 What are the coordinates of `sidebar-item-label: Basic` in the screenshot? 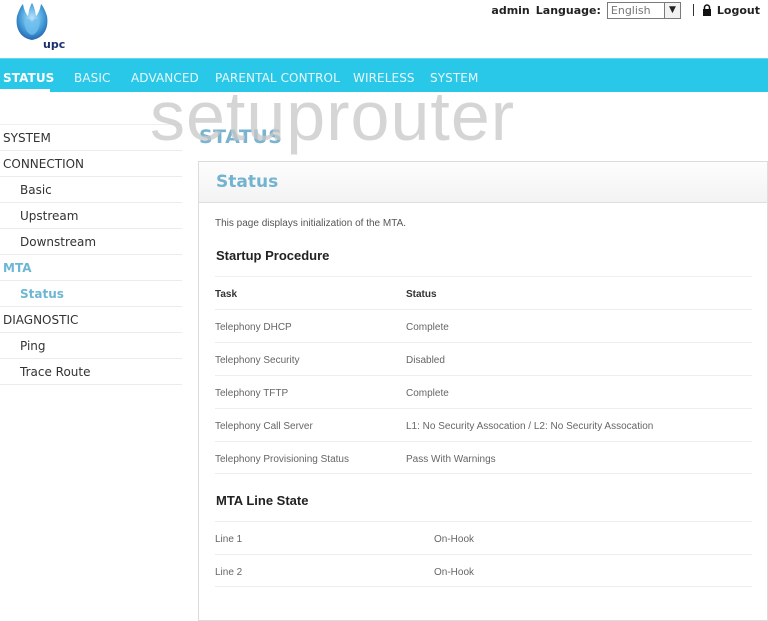 It's located at (36, 189).